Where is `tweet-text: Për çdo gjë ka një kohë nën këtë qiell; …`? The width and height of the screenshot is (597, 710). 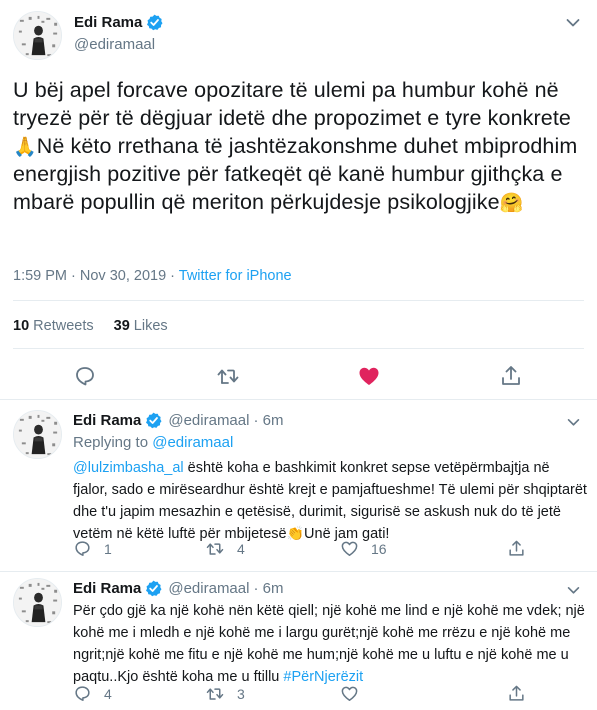 tweet-text: Për çdo gjë ka një kohë nën këtë qiell; … is located at coordinates (330, 644).